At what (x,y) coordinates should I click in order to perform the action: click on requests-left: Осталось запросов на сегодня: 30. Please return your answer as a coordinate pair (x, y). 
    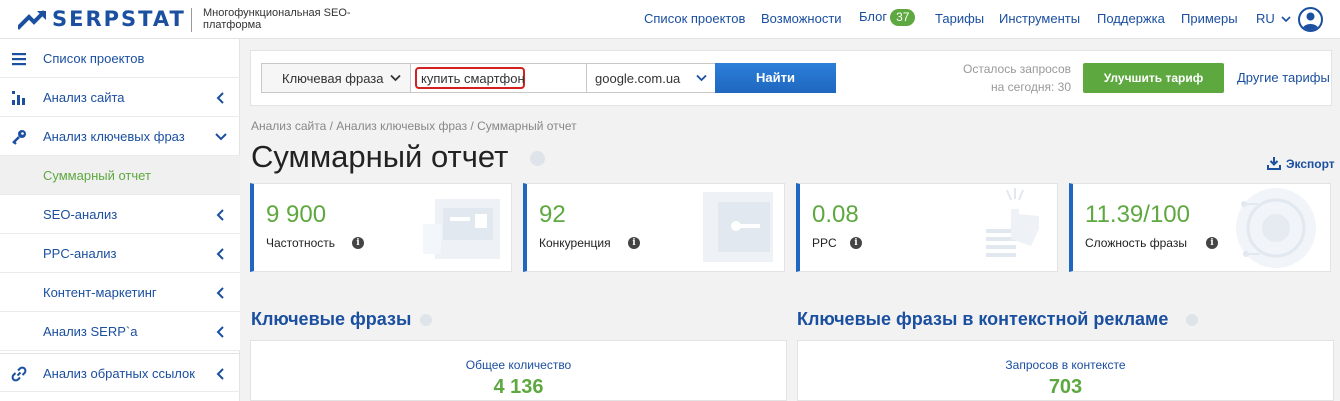
    Looking at the image, I should click on (1006, 78).